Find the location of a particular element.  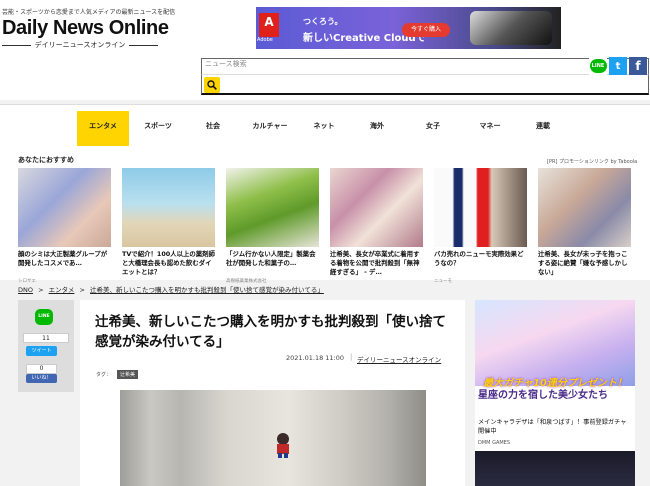

line-share-count: 11 is located at coordinates (46, 338).